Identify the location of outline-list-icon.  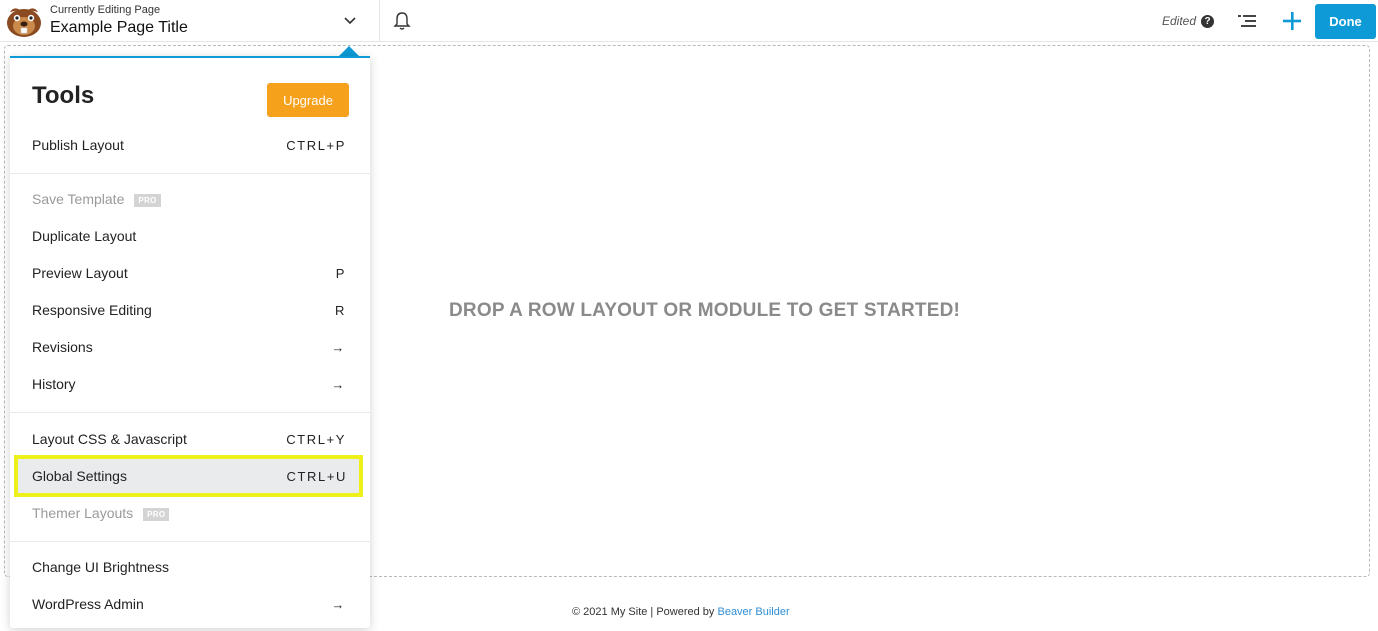
(1247, 21).